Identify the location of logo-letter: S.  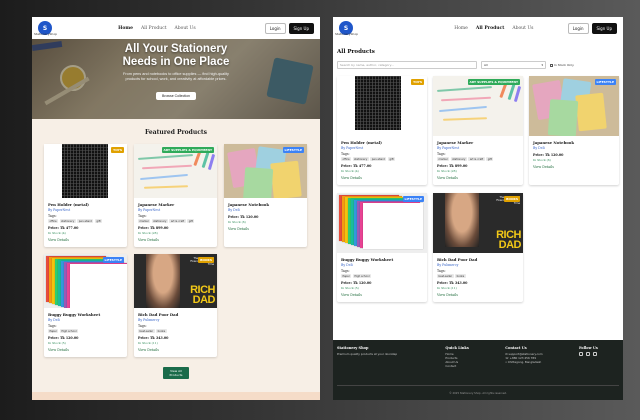
(346, 28).